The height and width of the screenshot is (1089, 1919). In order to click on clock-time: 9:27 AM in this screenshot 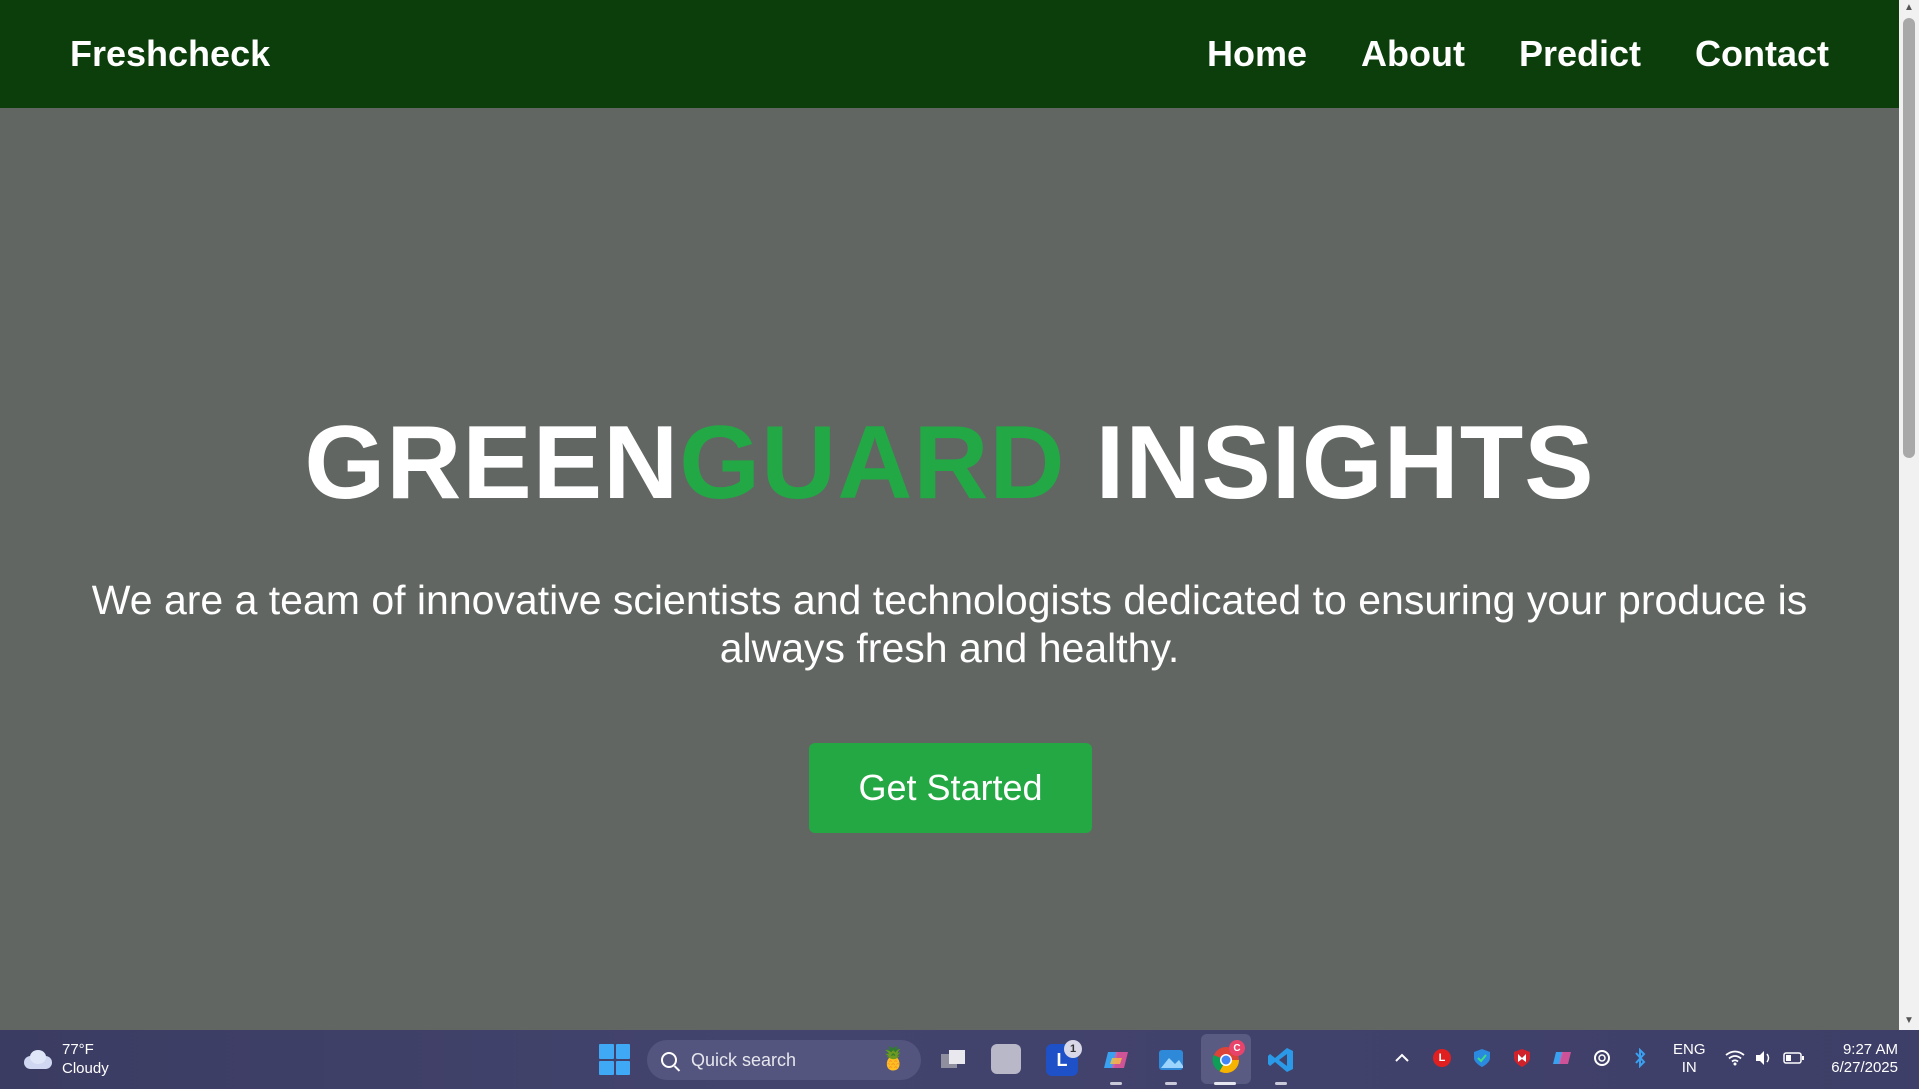, I will do `click(1870, 1049)`.